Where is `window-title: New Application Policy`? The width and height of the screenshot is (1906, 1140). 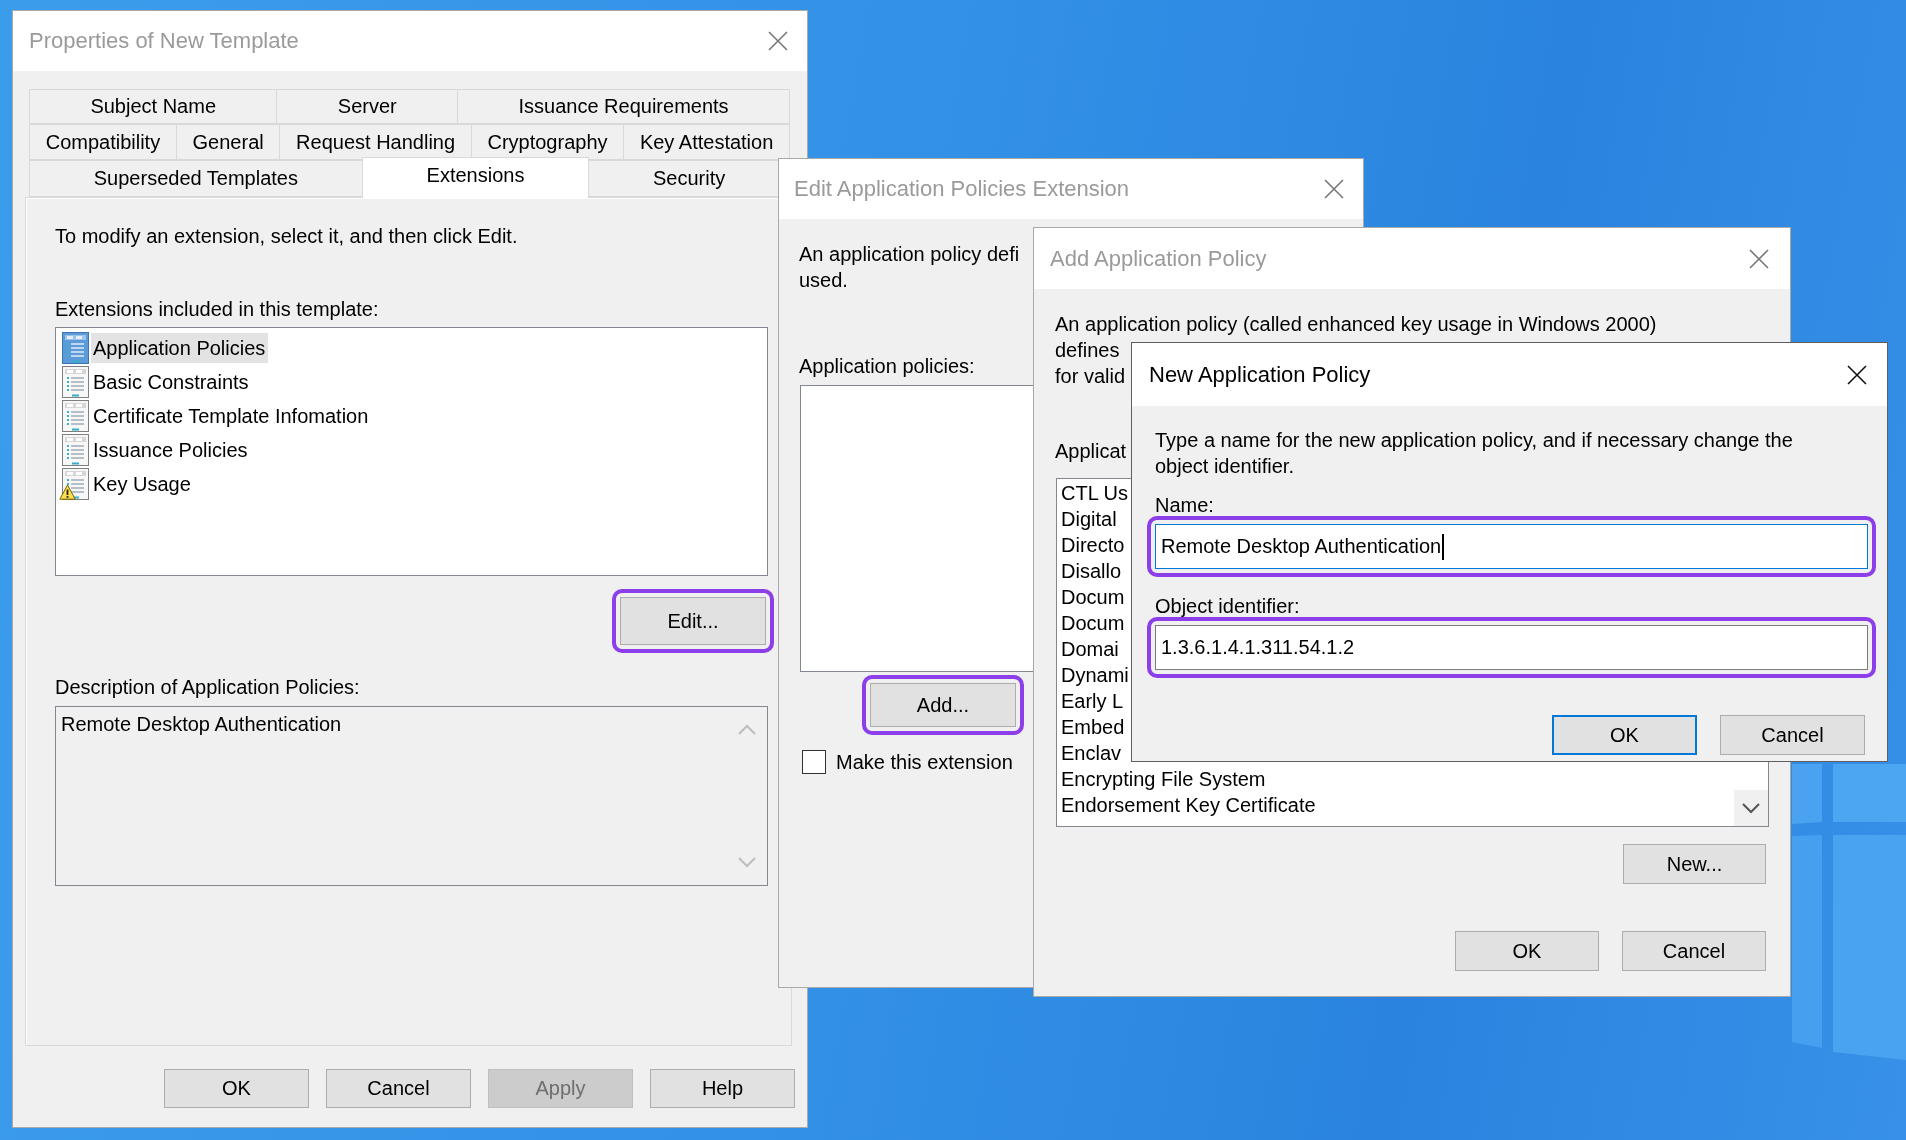
window-title: New Application Policy is located at coordinates (1260, 374).